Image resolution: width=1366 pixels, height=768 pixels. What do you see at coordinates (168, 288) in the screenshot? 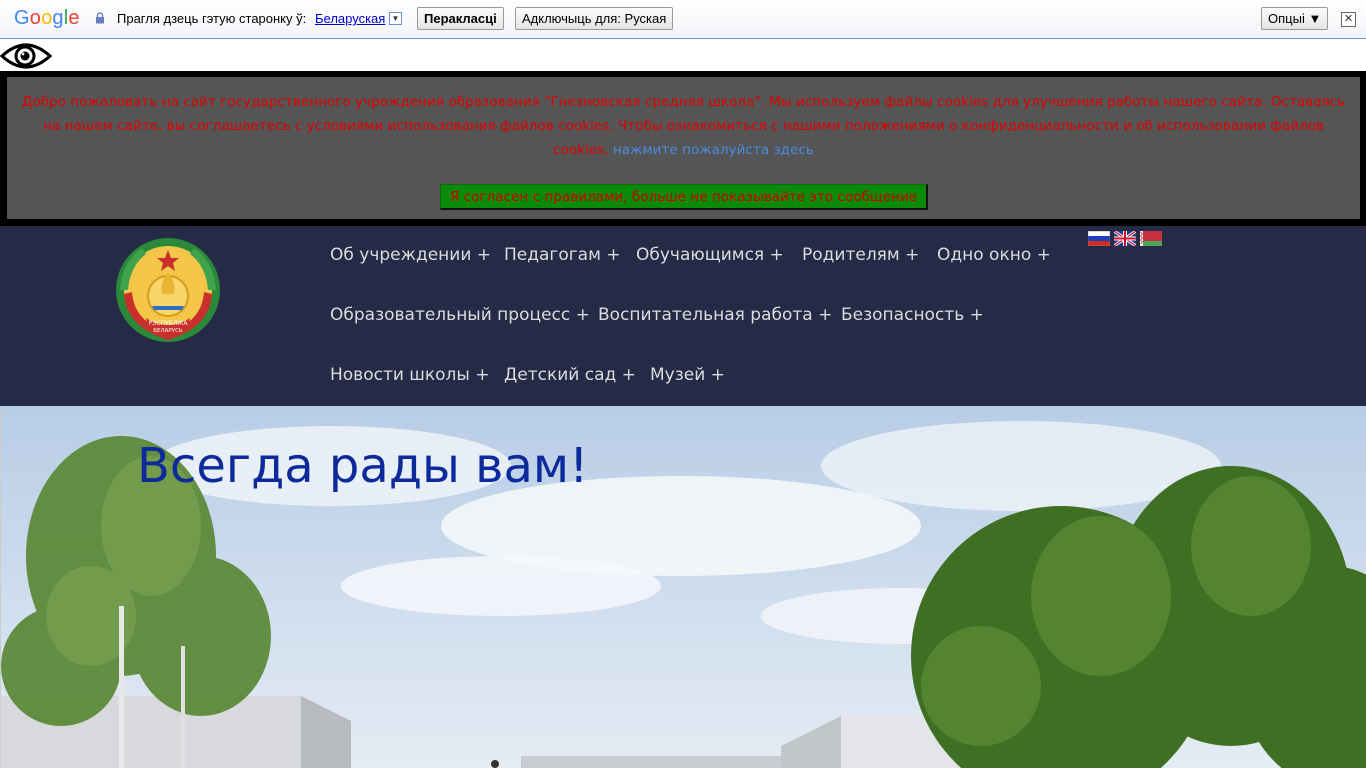
I see `belarus-emblem-logo: РЭСПУБЛІКА БЕЛАРУСЬ` at bounding box center [168, 288].